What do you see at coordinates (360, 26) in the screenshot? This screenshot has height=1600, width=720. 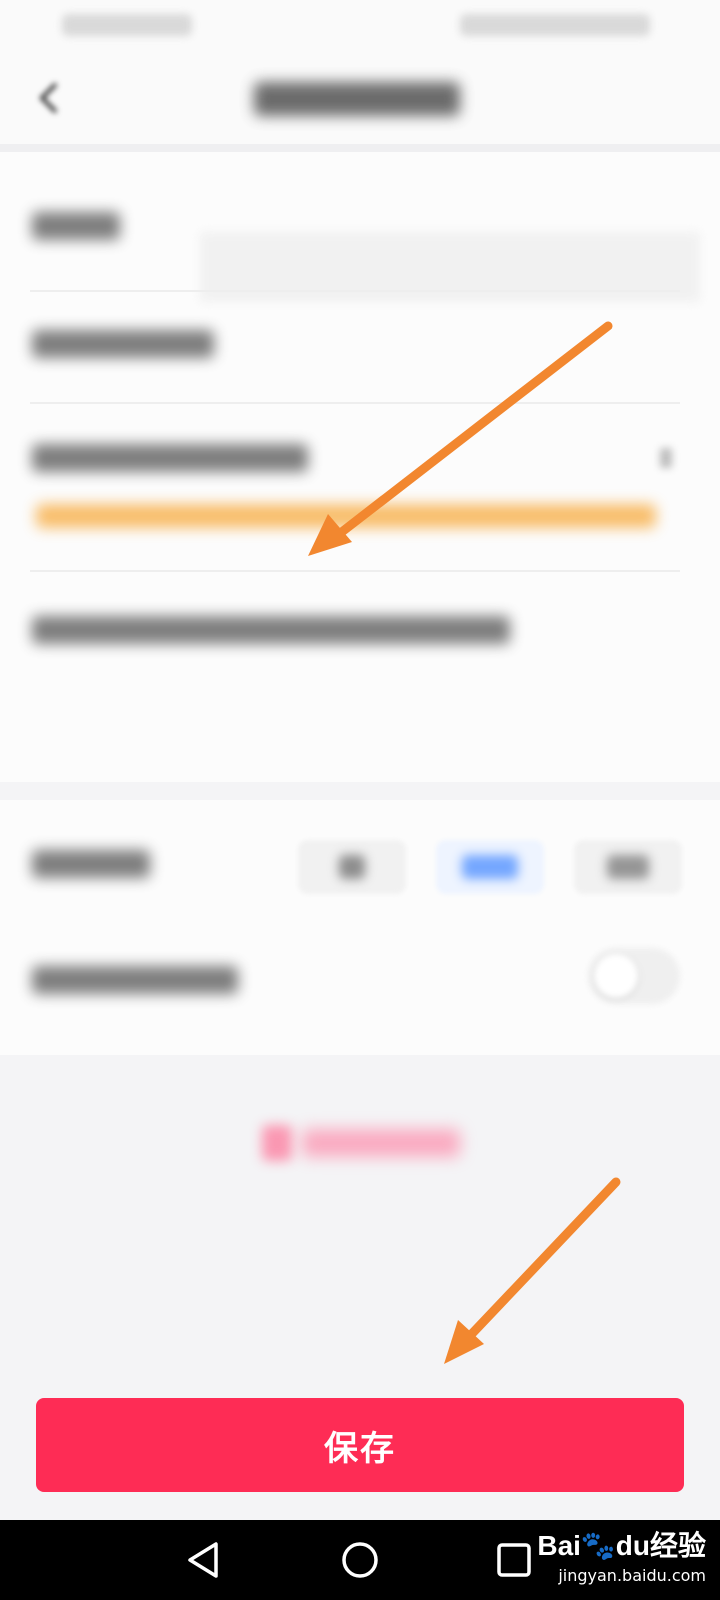 I see `status-bar` at bounding box center [360, 26].